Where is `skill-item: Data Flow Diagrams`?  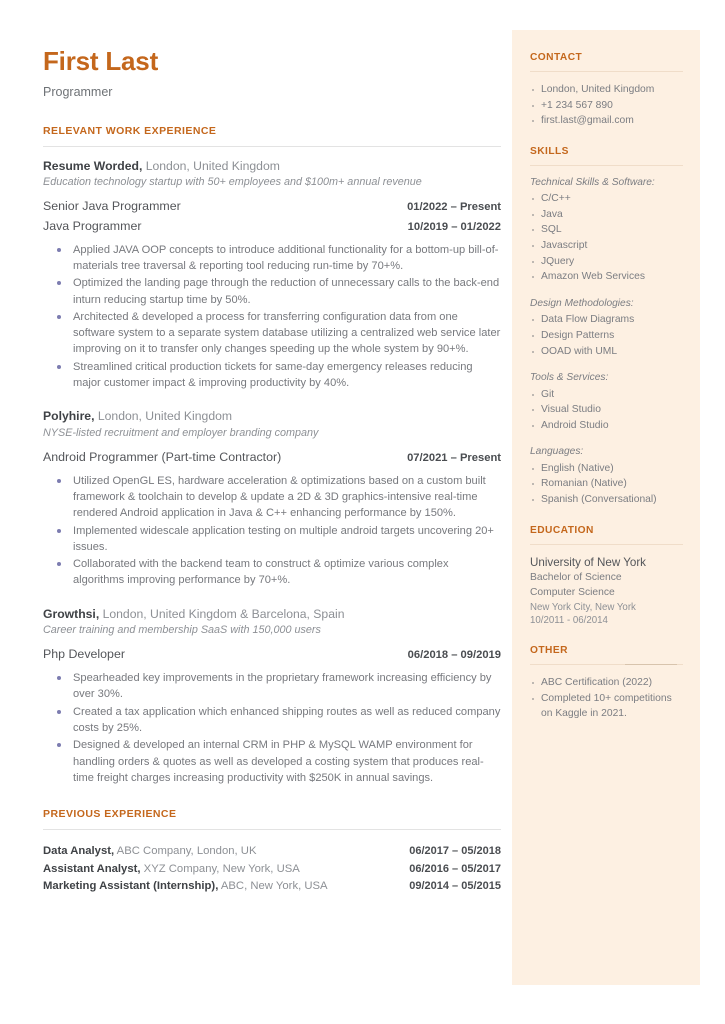 skill-item: Data Flow Diagrams is located at coordinates (606, 320).